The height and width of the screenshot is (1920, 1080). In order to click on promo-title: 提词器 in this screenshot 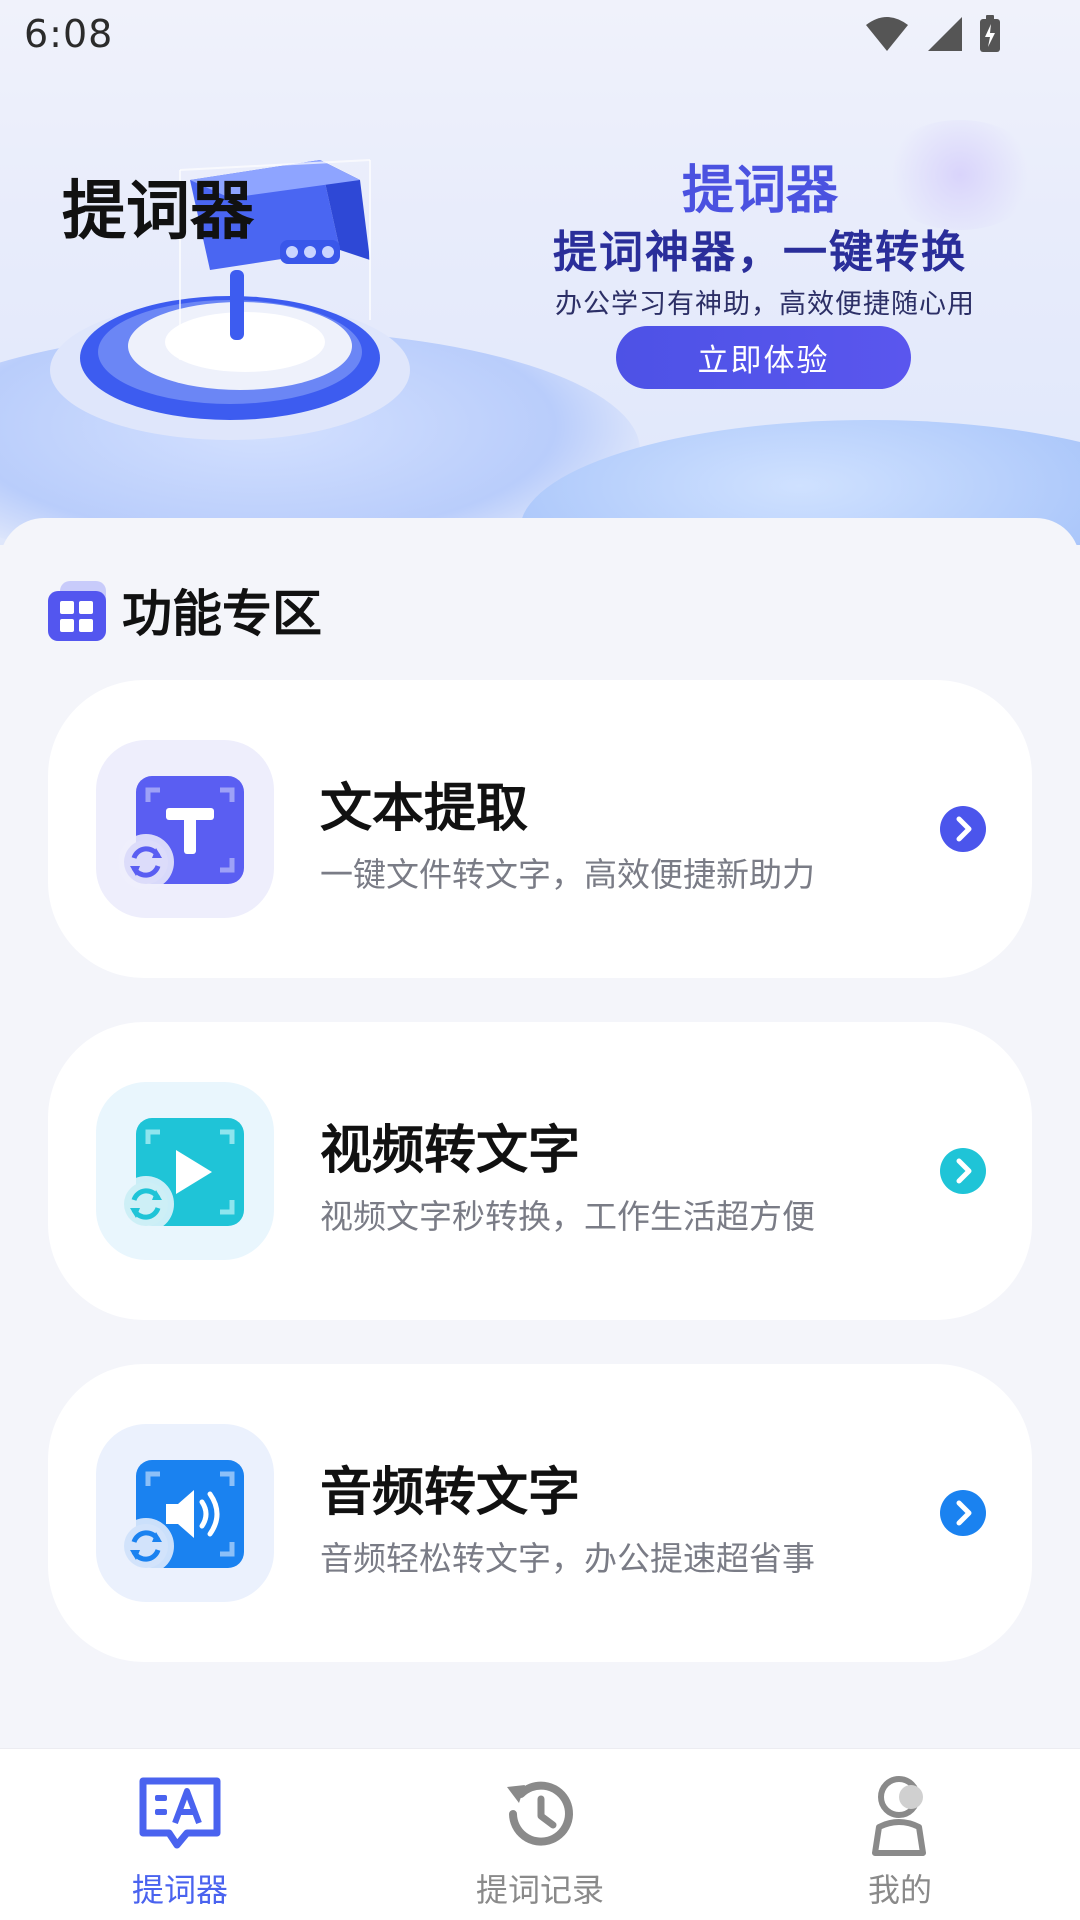, I will do `click(759, 191)`.